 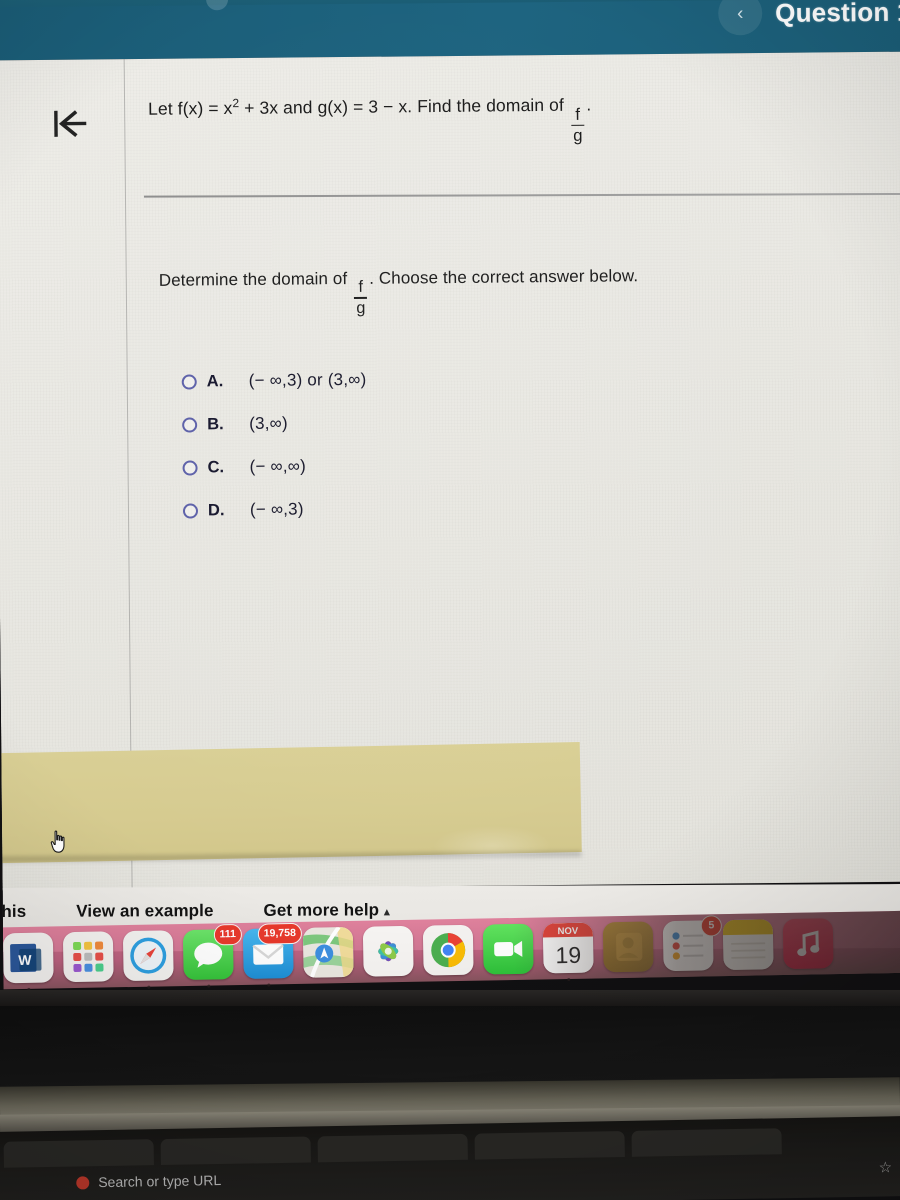 I want to click on caret-up-icon: ▴, so click(x=387, y=912).